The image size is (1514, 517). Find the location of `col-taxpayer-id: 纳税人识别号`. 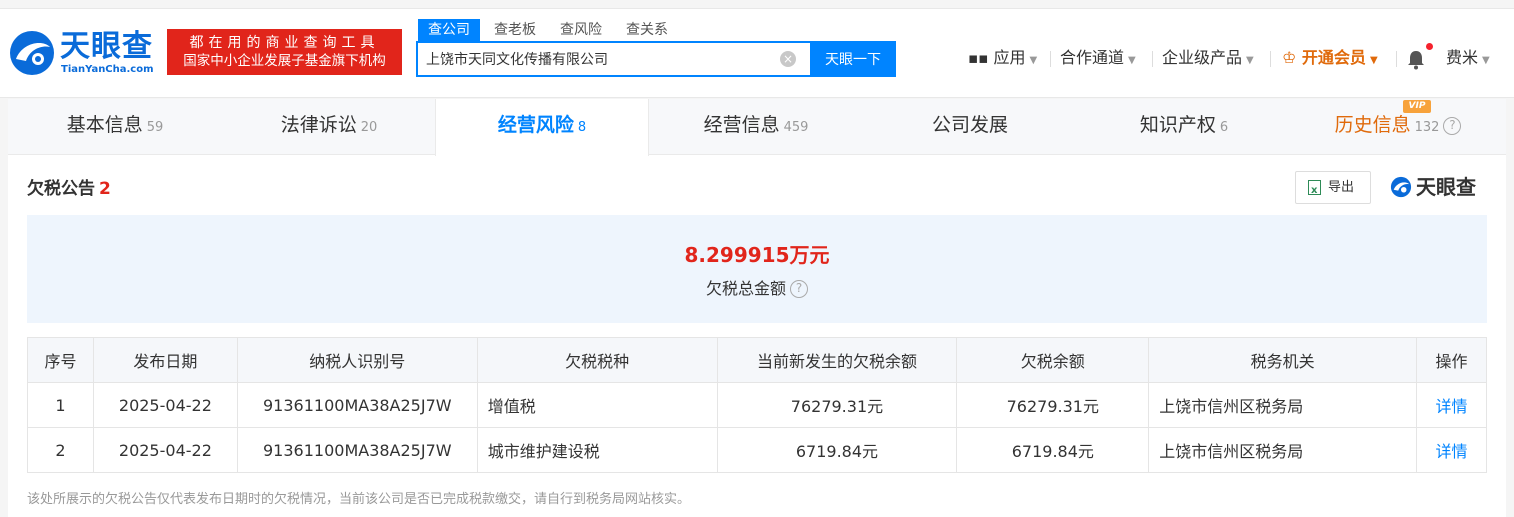

col-taxpayer-id: 纳税人识别号 is located at coordinates (357, 360).